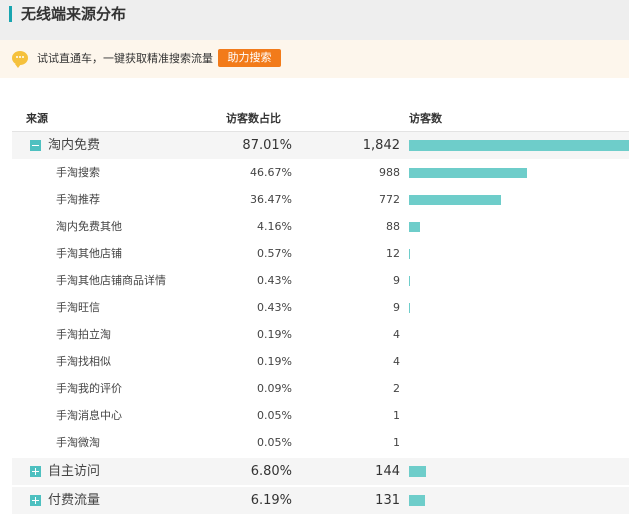 Image resolution: width=629 pixels, height=516 pixels. I want to click on table-row: 手淘搜索 46.67% 988, so click(320, 172).